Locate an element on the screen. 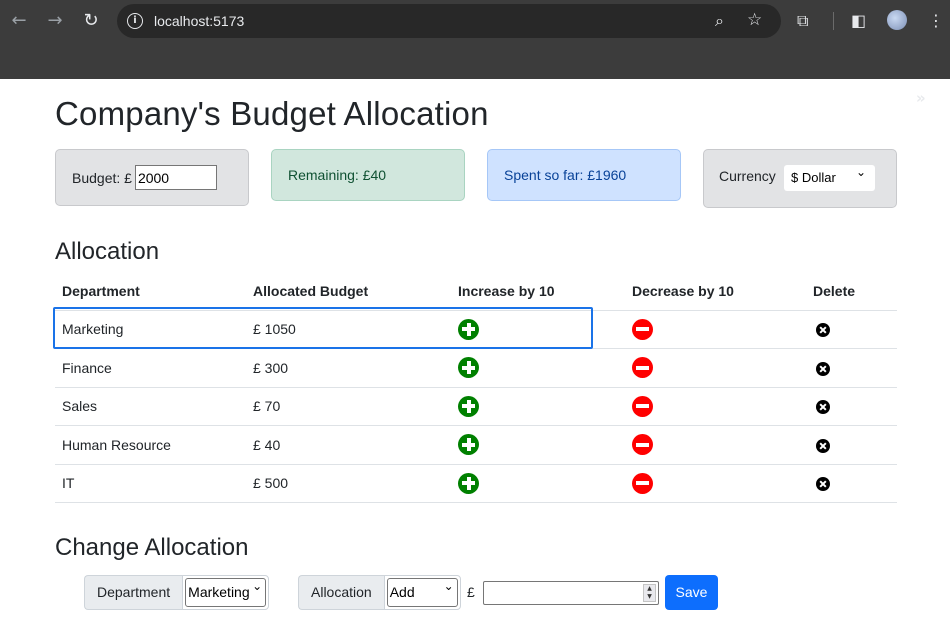 The width and height of the screenshot is (950, 629). table-row: Finance £ 300 is located at coordinates (476, 368).